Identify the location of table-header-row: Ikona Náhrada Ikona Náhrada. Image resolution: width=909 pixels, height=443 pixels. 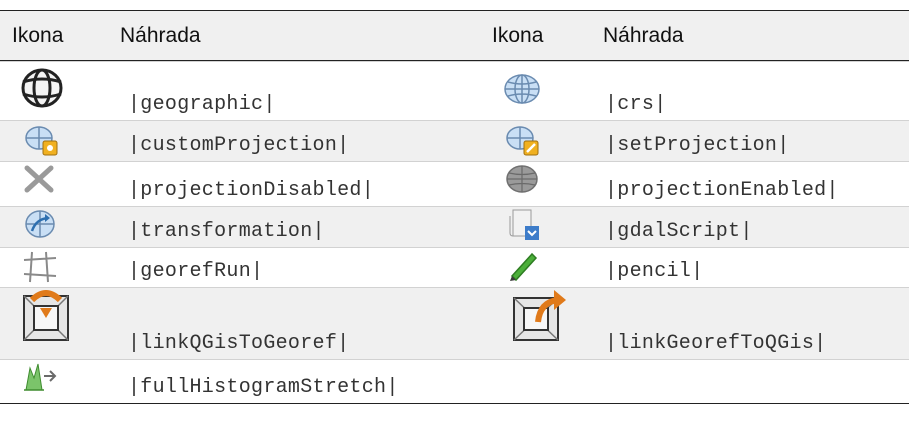
(454, 36).